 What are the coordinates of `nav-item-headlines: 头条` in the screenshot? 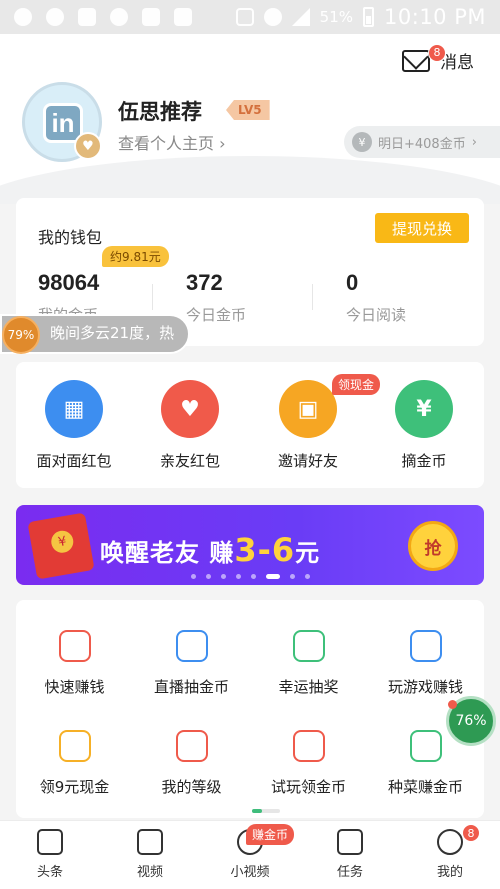 It's located at (50, 854).